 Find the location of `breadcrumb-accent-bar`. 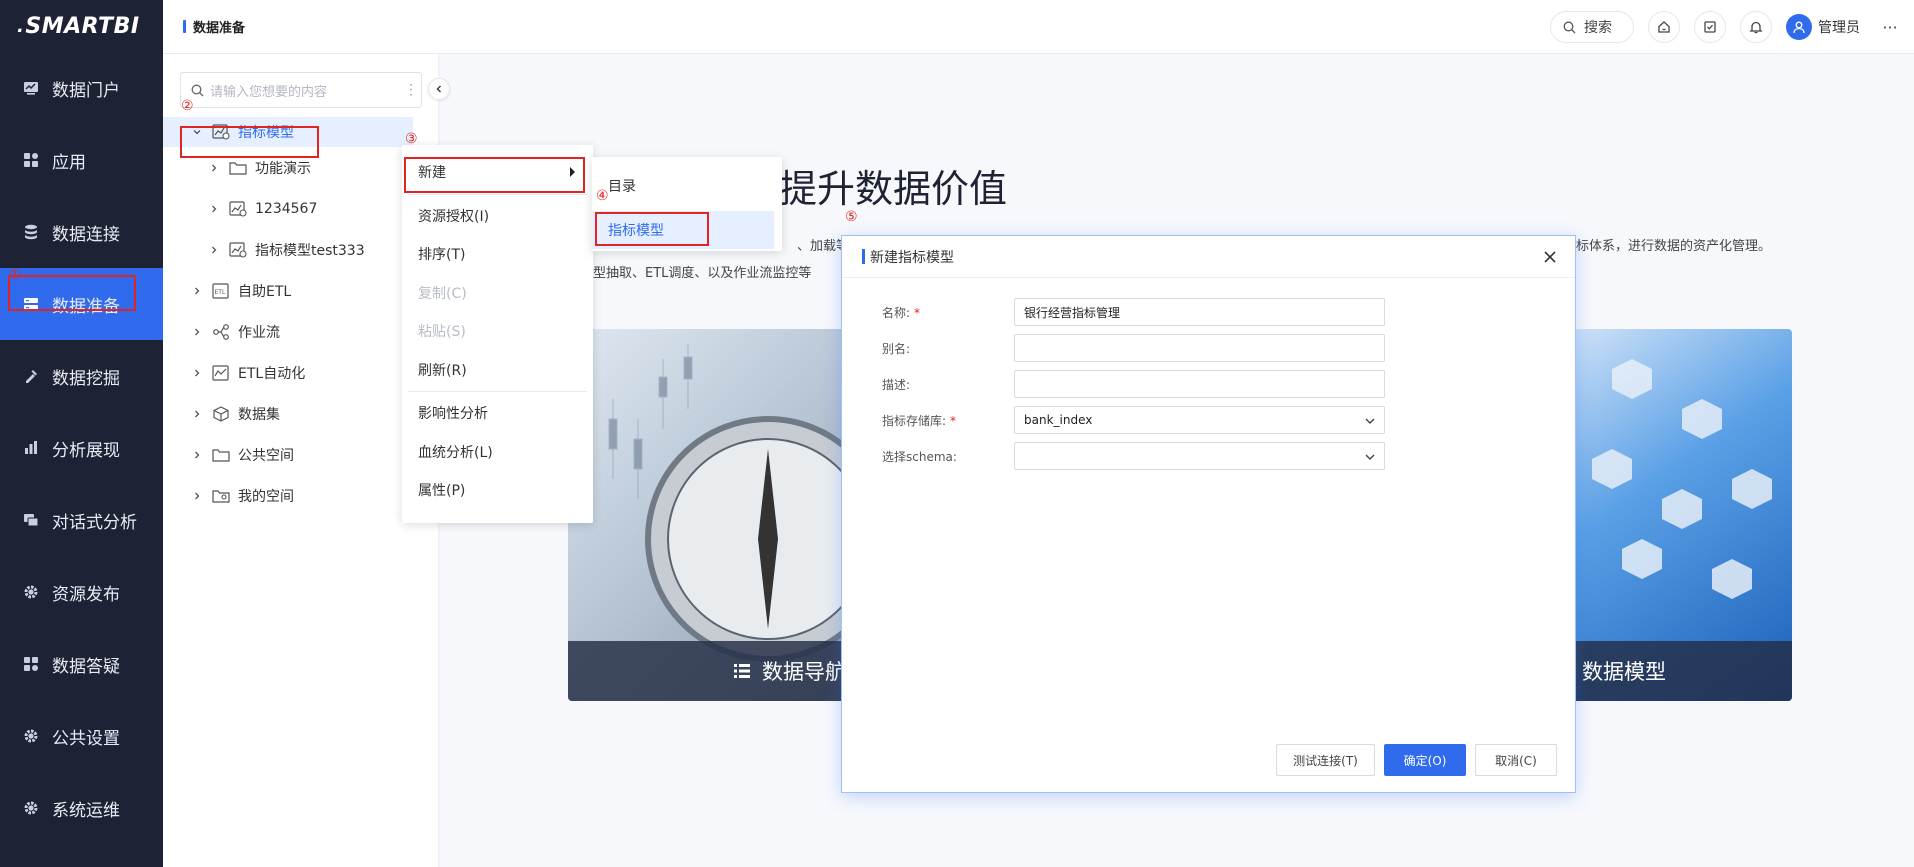

breadcrumb-accent-bar is located at coordinates (184, 26).